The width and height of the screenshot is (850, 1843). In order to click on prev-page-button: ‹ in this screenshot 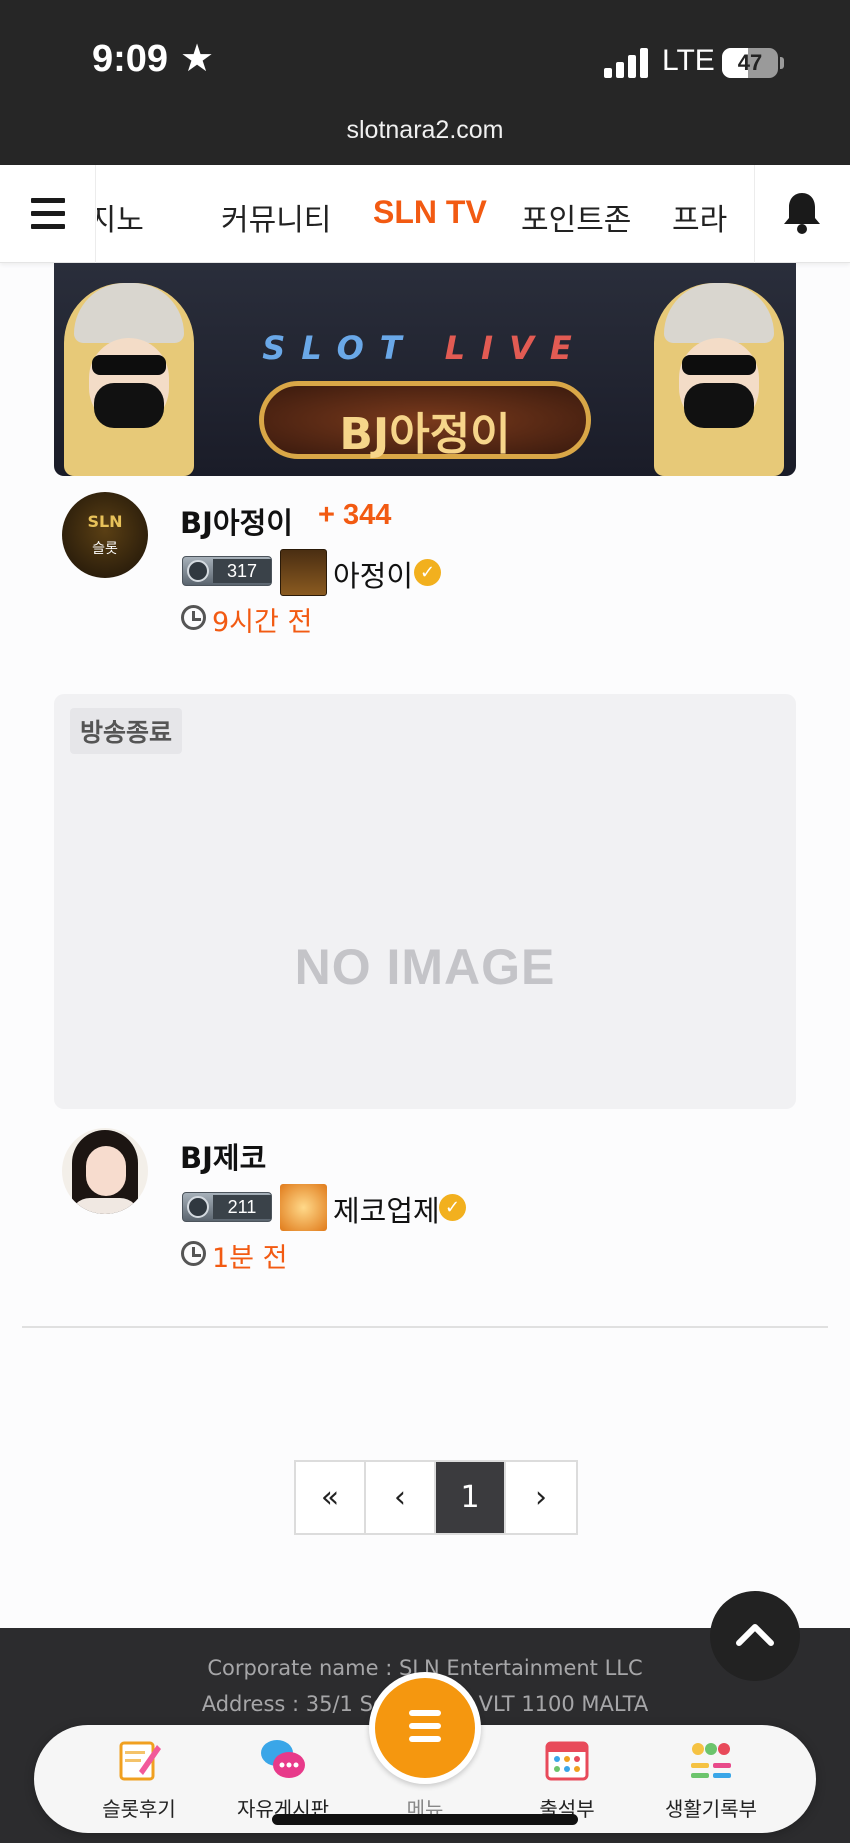, I will do `click(401, 1497)`.